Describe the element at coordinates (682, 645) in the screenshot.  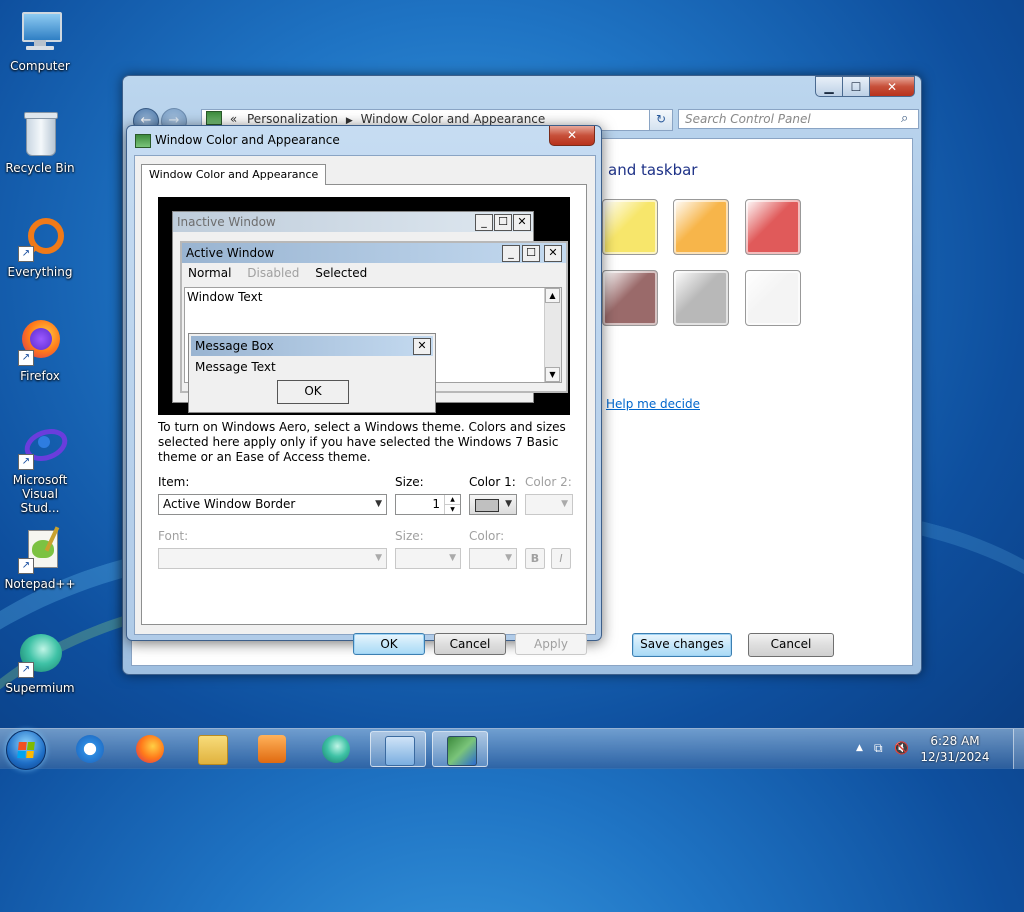
I see `save-changes-button: Save changes` at that location.